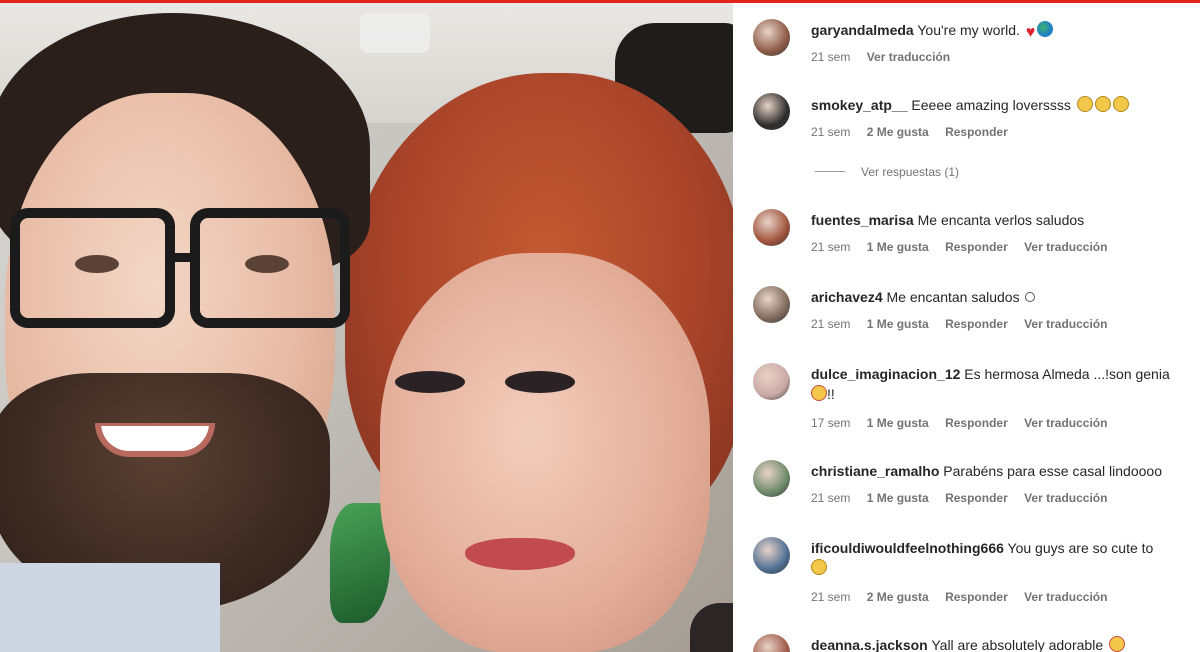  I want to click on glasses-left-lens, so click(92, 268).